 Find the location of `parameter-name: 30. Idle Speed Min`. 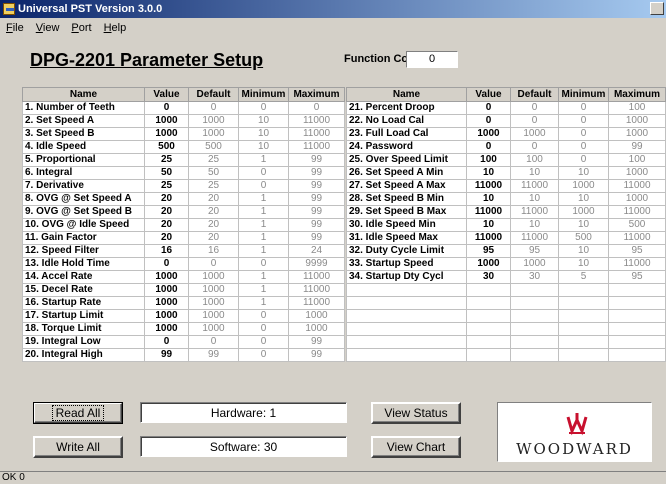

parameter-name: 30. Idle Speed Min is located at coordinates (406, 225).